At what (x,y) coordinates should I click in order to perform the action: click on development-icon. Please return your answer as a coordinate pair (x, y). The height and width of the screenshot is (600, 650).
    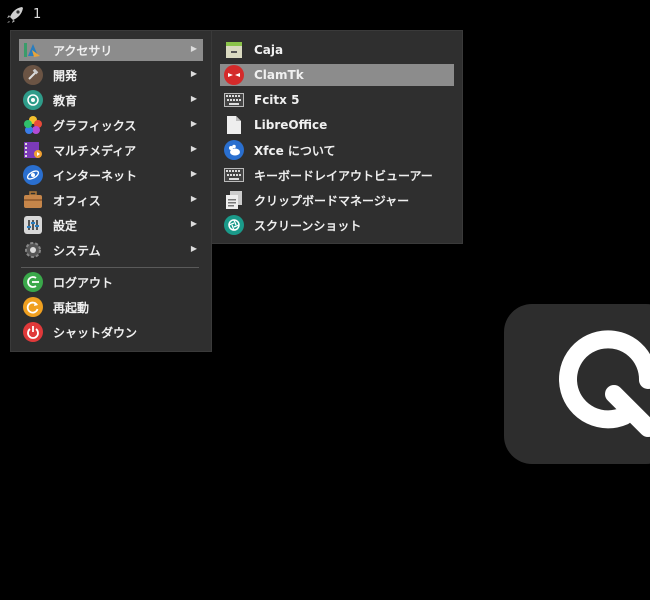
    Looking at the image, I should click on (33, 75).